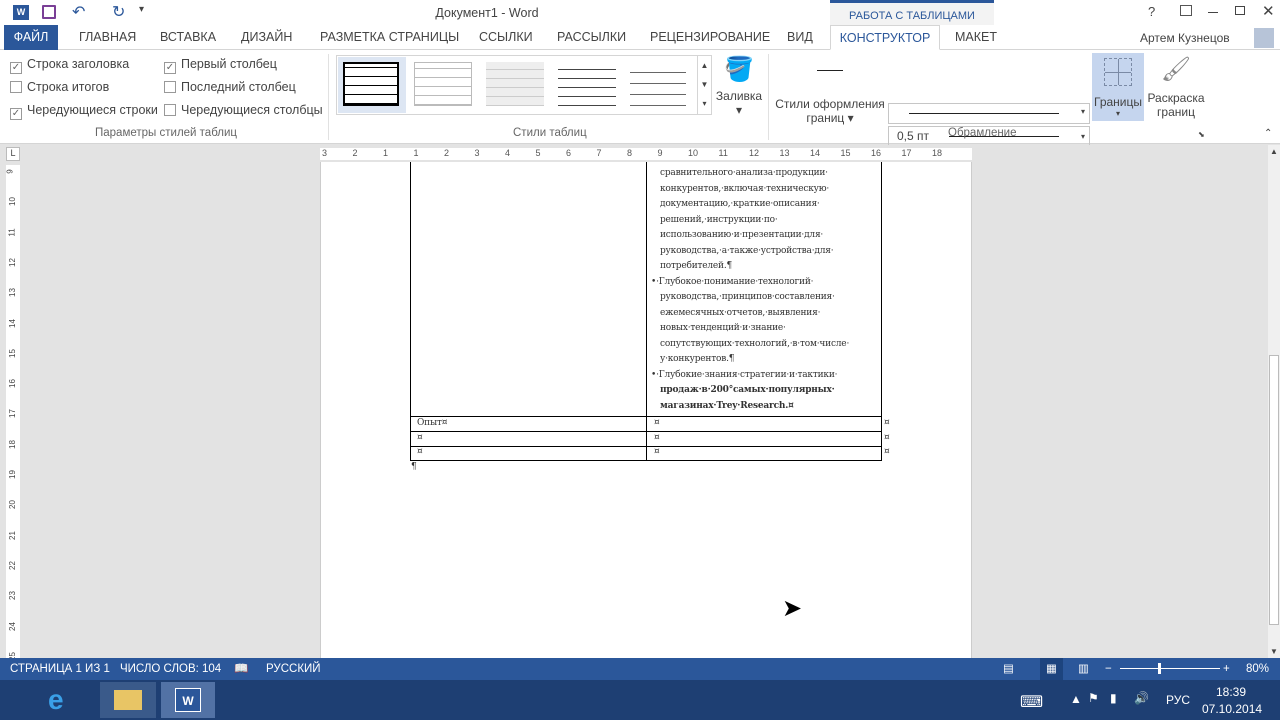 Image resolution: width=1280 pixels, height=720 pixels. Describe the element at coordinates (243, 110) in the screenshot. I see `checkbox-banded-columns: Чередующиеся столбцы` at that location.